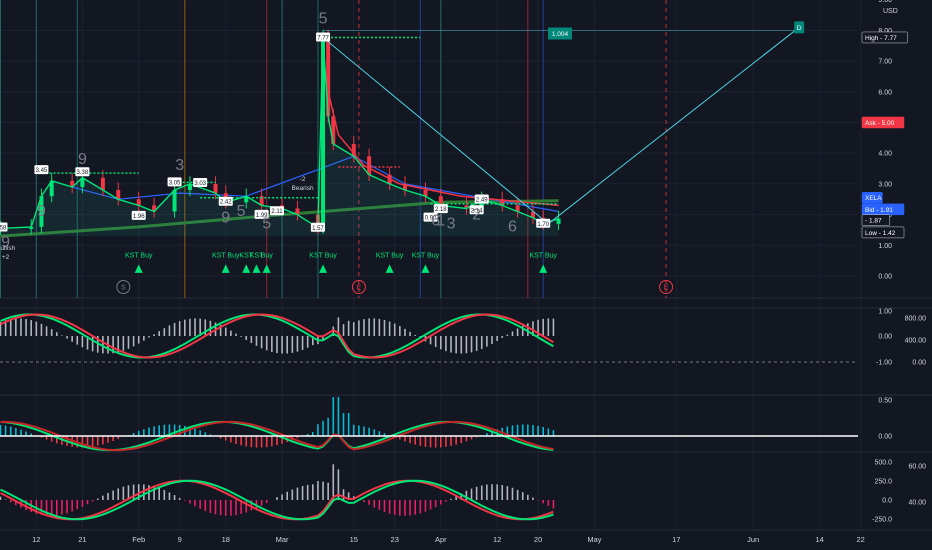  Describe the element at coordinates (885, 246) in the screenshot. I see `price-tick-label: 1.00` at that location.